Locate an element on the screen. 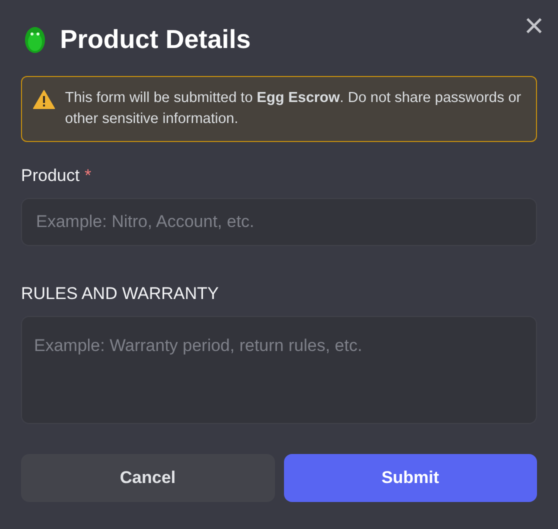  input-field: Example: Nitro, Account, etc. is located at coordinates (279, 222).